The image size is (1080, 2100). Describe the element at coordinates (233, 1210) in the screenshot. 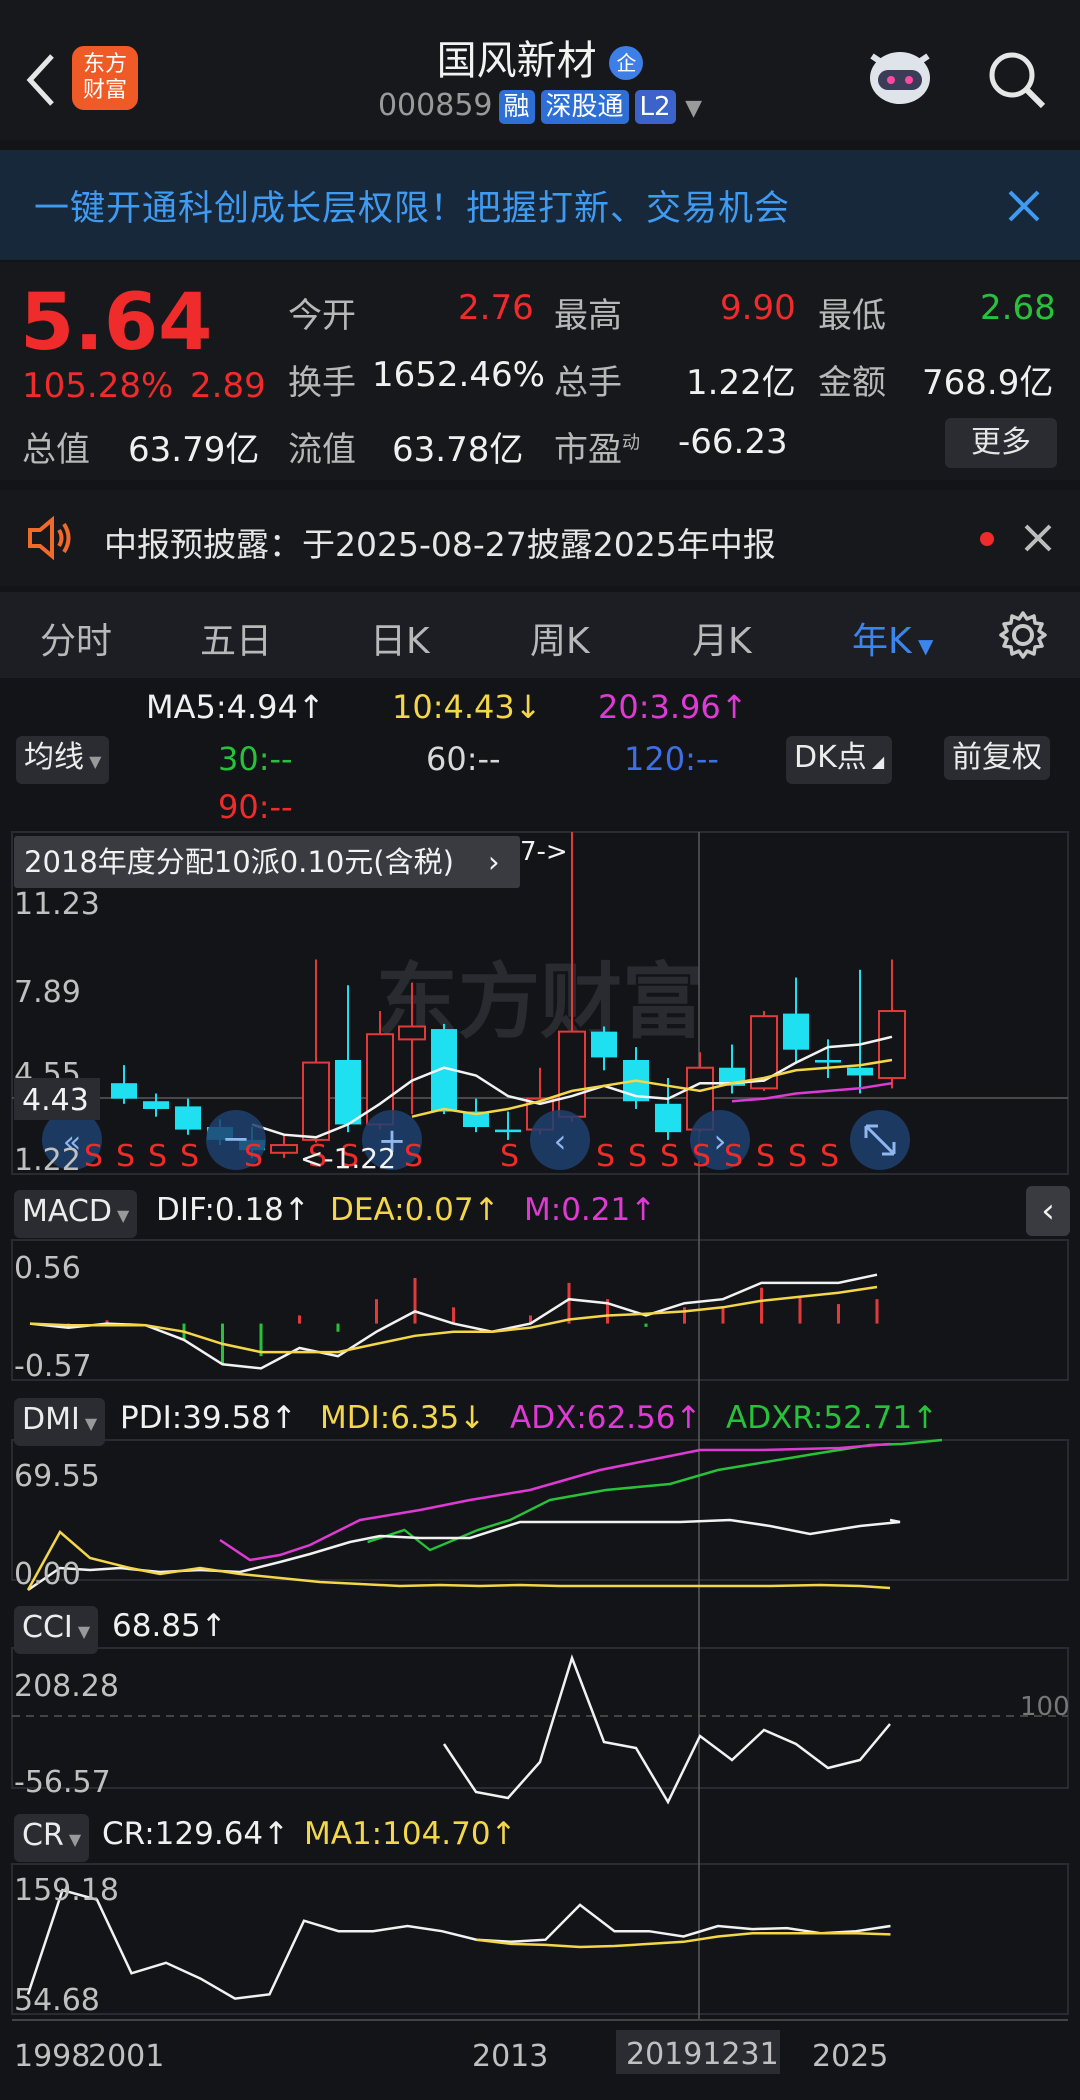

I see `macd-dif: DIF:0.18↑` at that location.